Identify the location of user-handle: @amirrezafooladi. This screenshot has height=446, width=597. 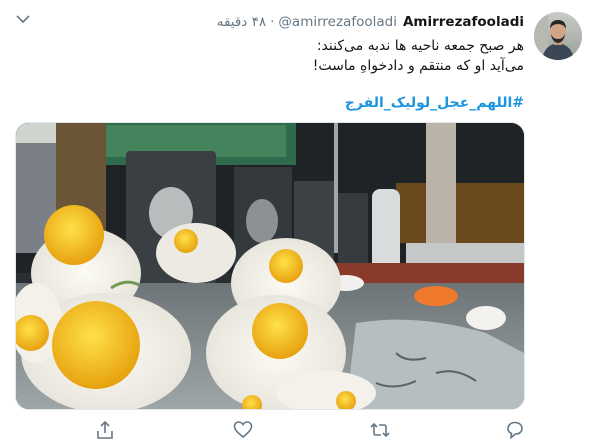
(337, 22).